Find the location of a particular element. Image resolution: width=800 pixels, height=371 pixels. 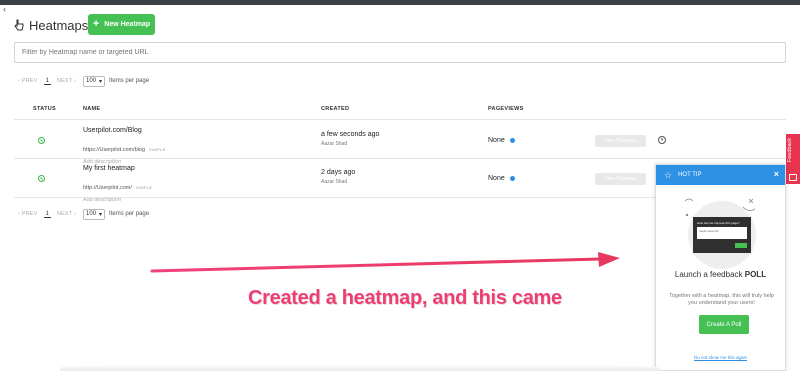

search-input is located at coordinates (400, 52).